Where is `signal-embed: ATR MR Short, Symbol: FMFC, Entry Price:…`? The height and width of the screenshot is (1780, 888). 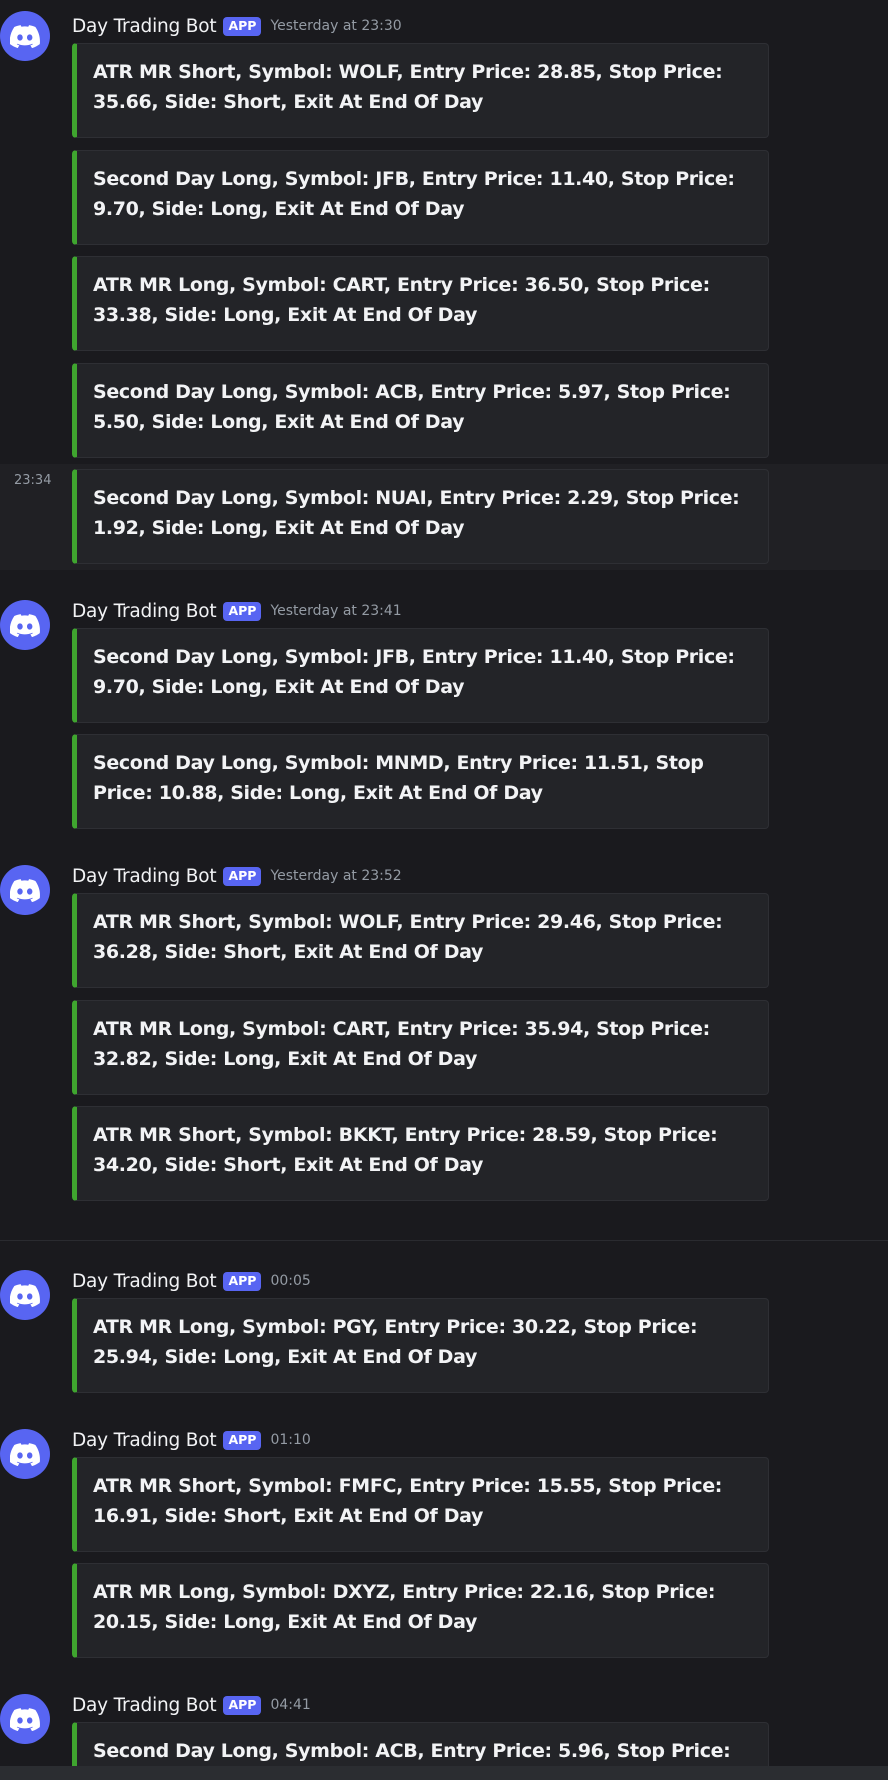
signal-embed: ATR MR Short, Symbol: FMFC, Entry Price:… is located at coordinates (420, 1504).